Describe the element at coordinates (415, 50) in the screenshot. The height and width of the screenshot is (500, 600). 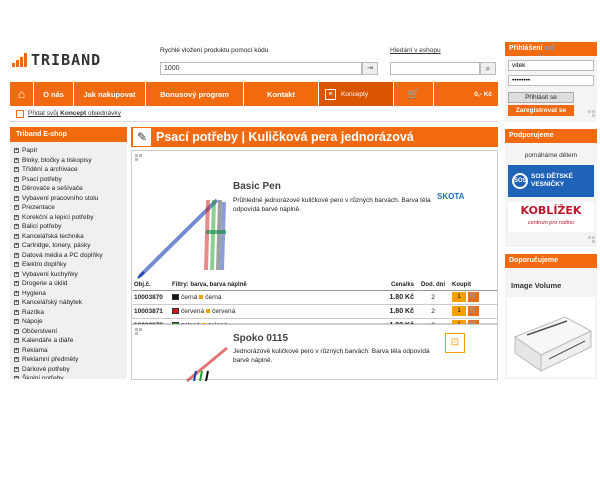
I see `search-link: Hledání v eshopu` at that location.